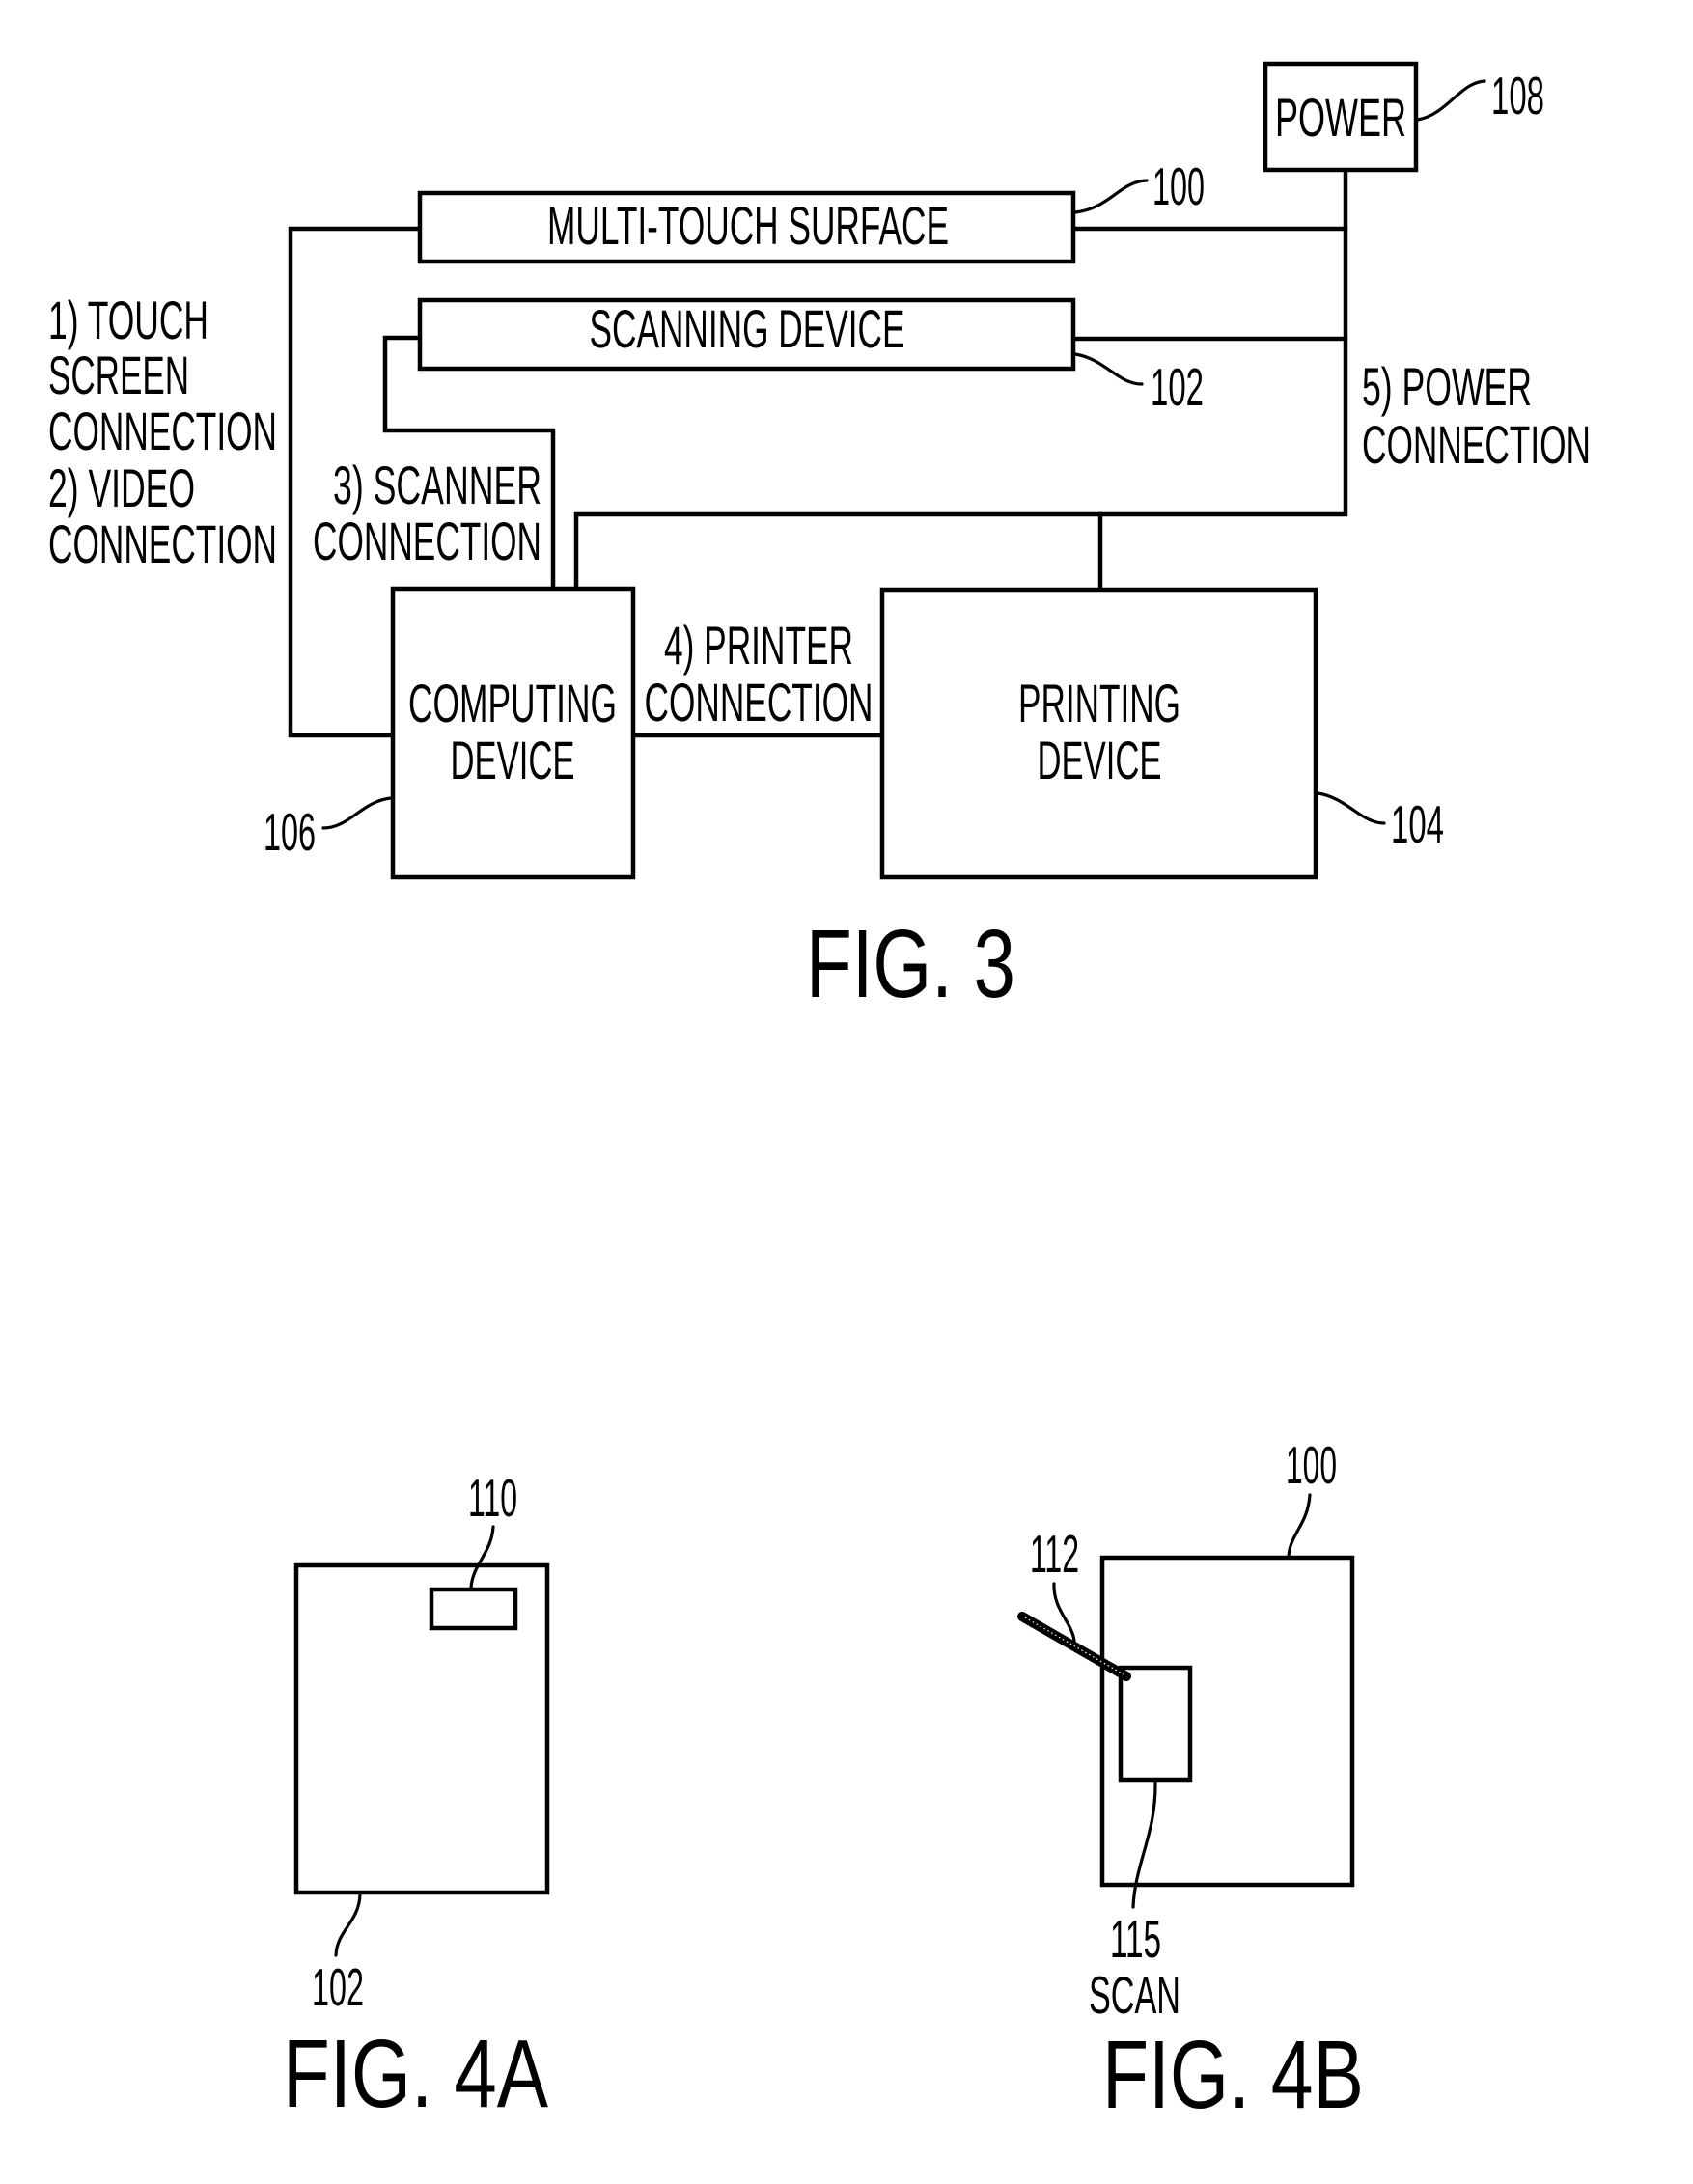 The height and width of the screenshot is (2184, 1693). I want to click on printer-connection-line2: CONNECTION, so click(759, 702).